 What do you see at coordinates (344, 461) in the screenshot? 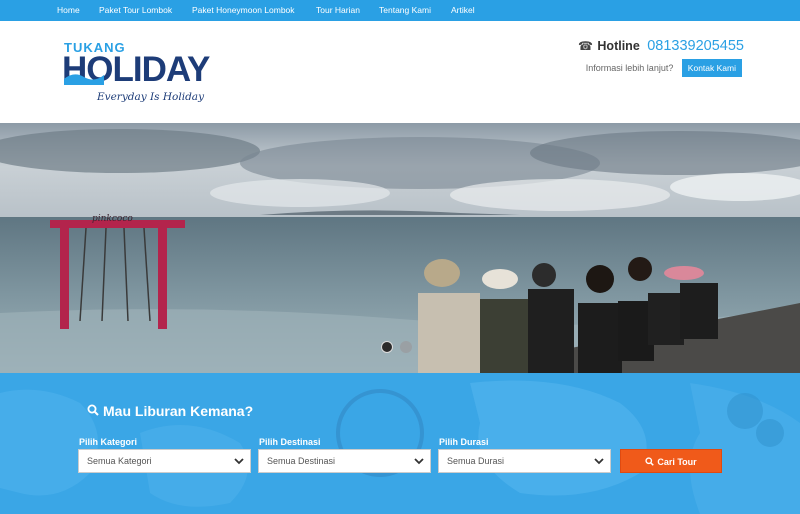
I see `destination-select: Semua Destinasi` at bounding box center [344, 461].